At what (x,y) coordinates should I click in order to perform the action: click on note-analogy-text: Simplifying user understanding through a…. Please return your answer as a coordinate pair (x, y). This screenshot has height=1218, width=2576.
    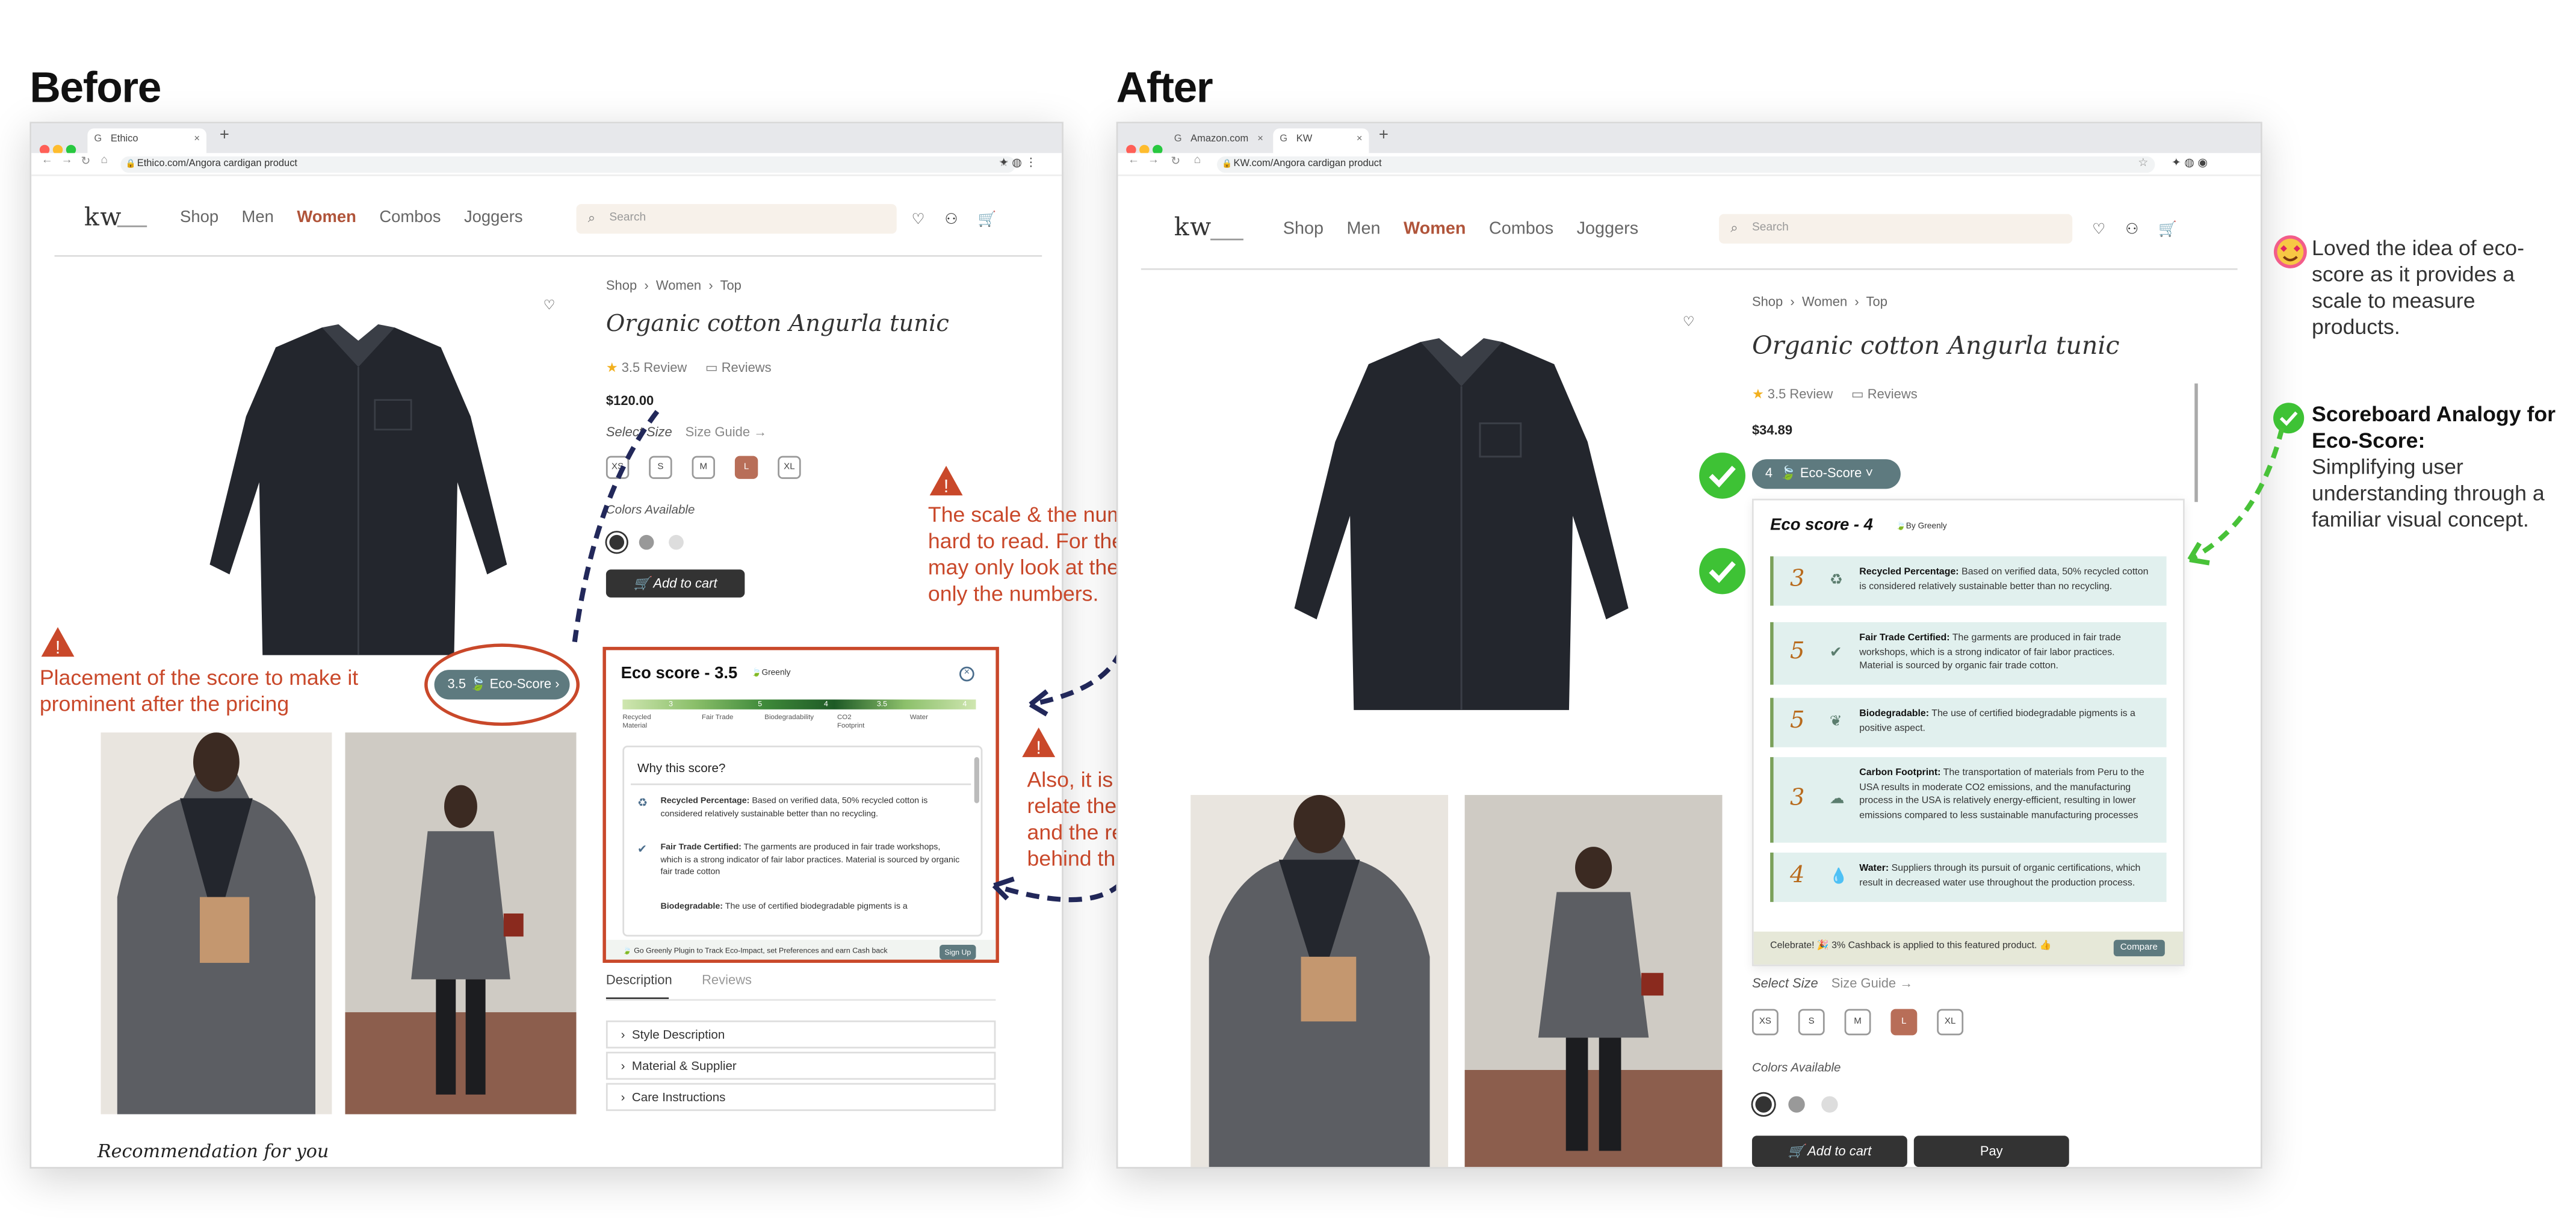
    Looking at the image, I should click on (2429, 493).